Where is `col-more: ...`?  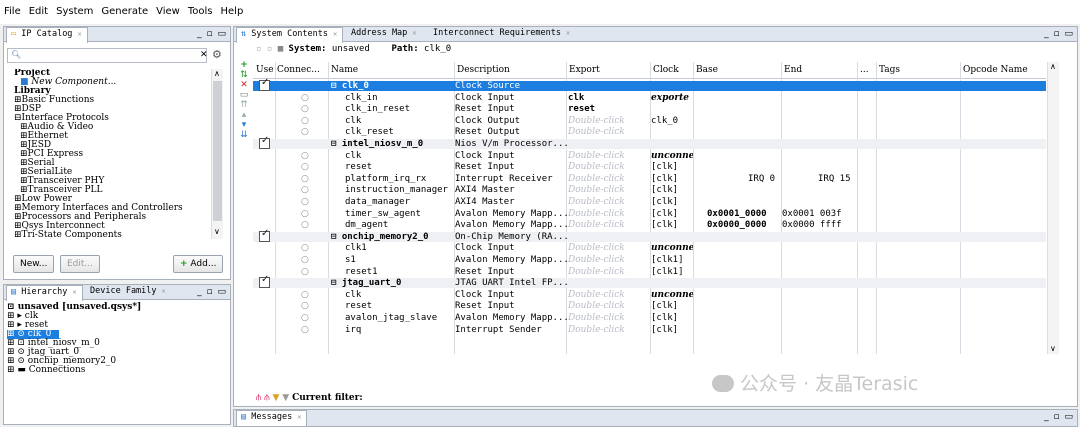 col-more: ... is located at coordinates (864, 70).